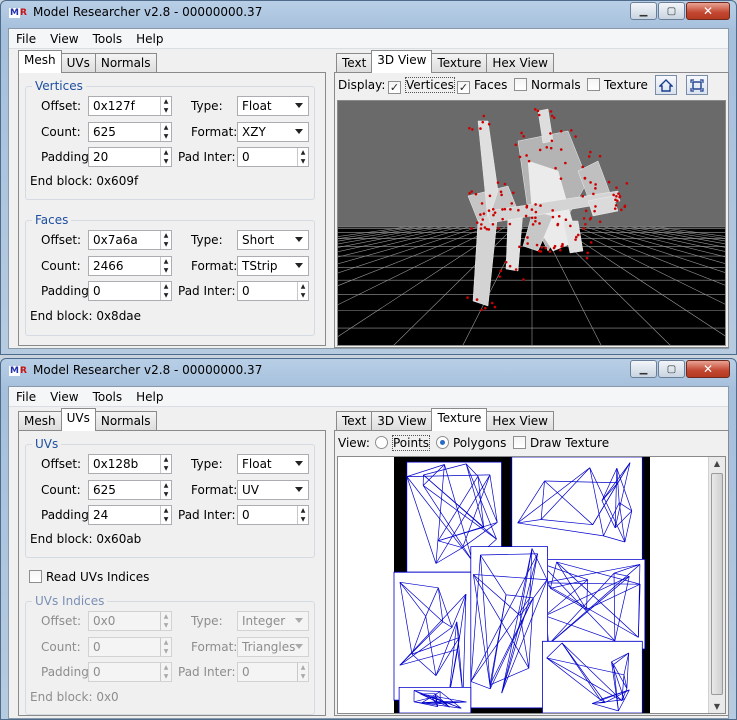  I want to click on faces-pad-inter-input: 0 ▲ ▼, so click(273, 291).